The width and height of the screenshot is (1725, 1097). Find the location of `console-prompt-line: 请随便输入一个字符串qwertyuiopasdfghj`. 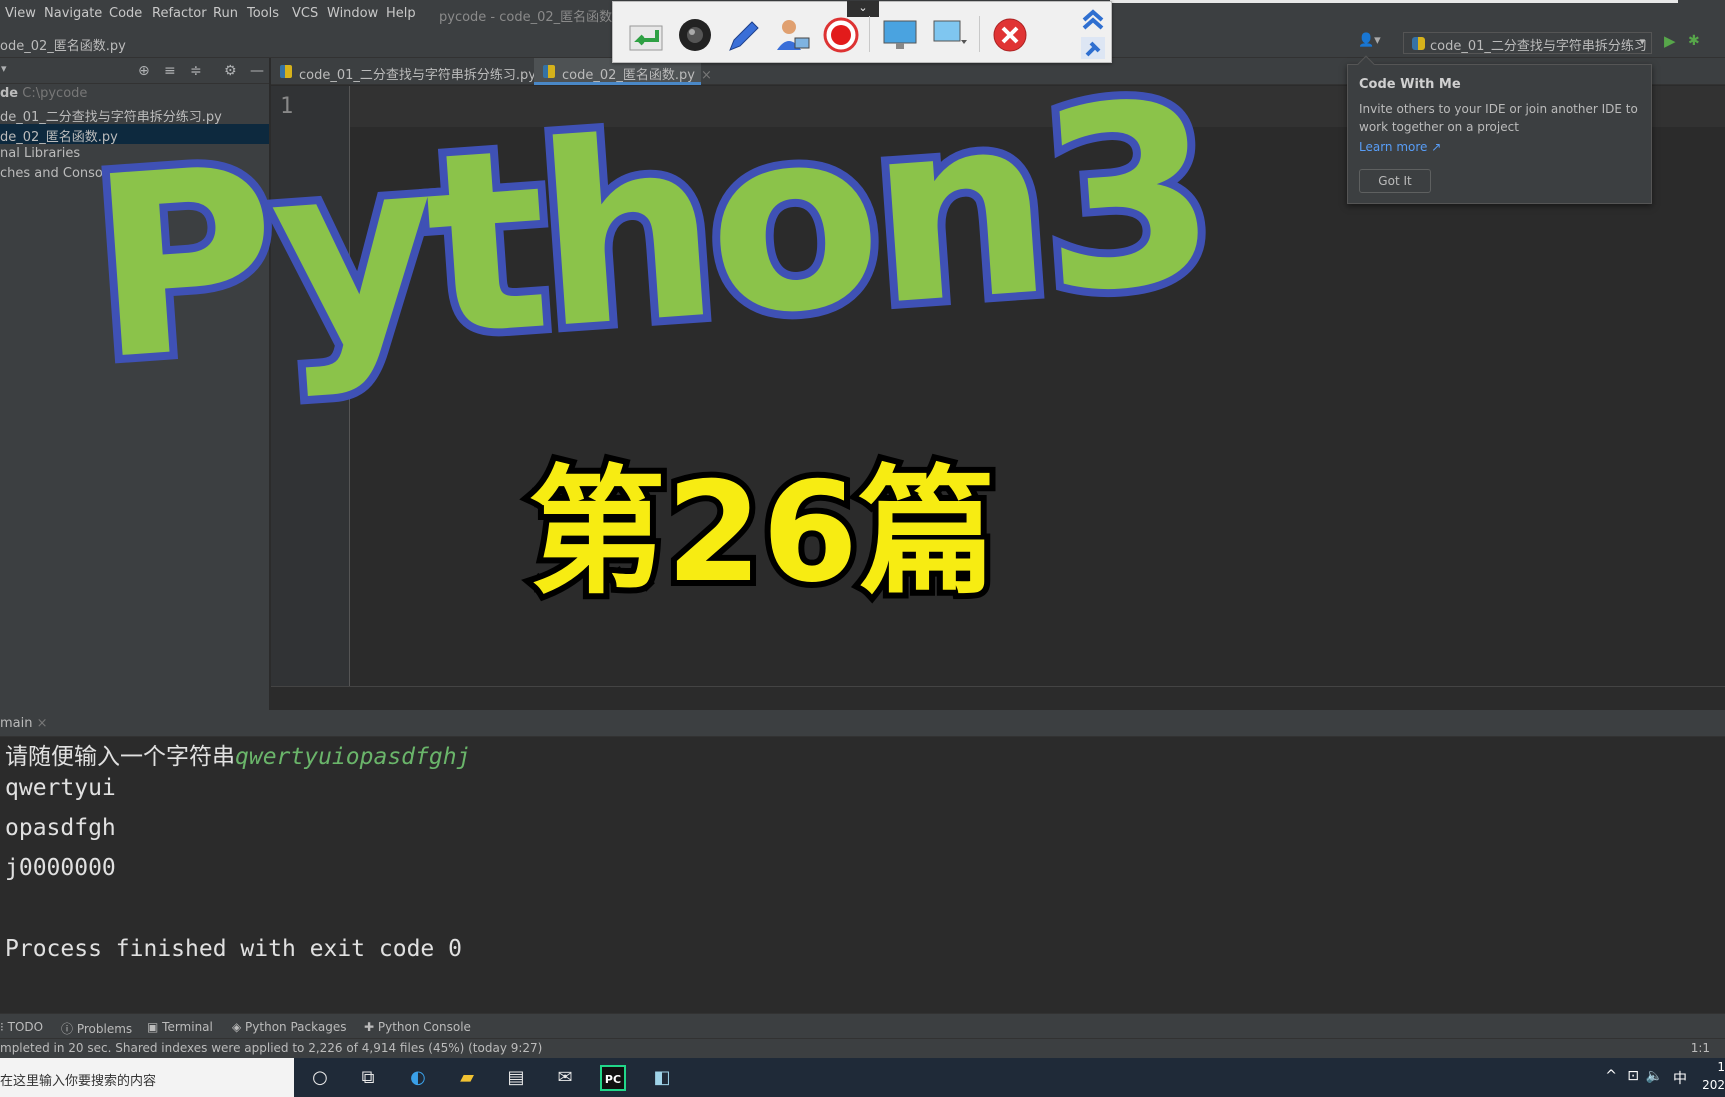

console-prompt-line: 请随便输入一个字符串qwertyuiopasdfghj is located at coordinates (238, 757).